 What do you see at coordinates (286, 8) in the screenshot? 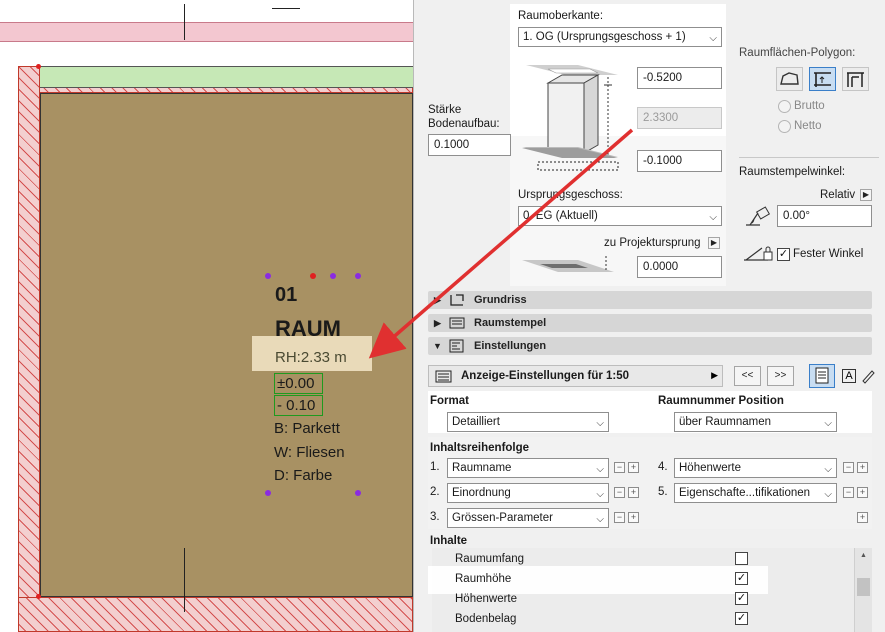
I see `axis-tick` at bounding box center [286, 8].